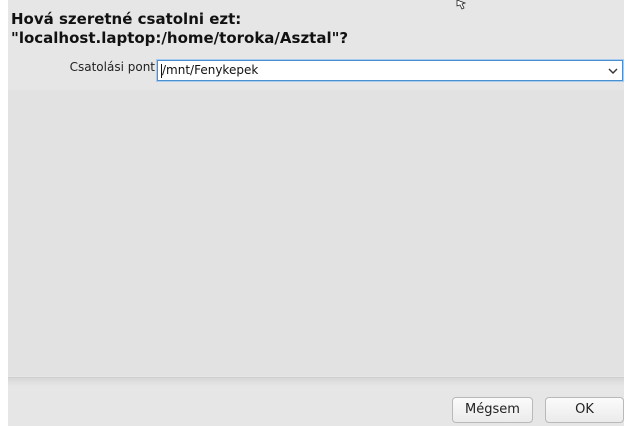  What do you see at coordinates (461, 8) in the screenshot?
I see `mouse-pointer-icon` at bounding box center [461, 8].